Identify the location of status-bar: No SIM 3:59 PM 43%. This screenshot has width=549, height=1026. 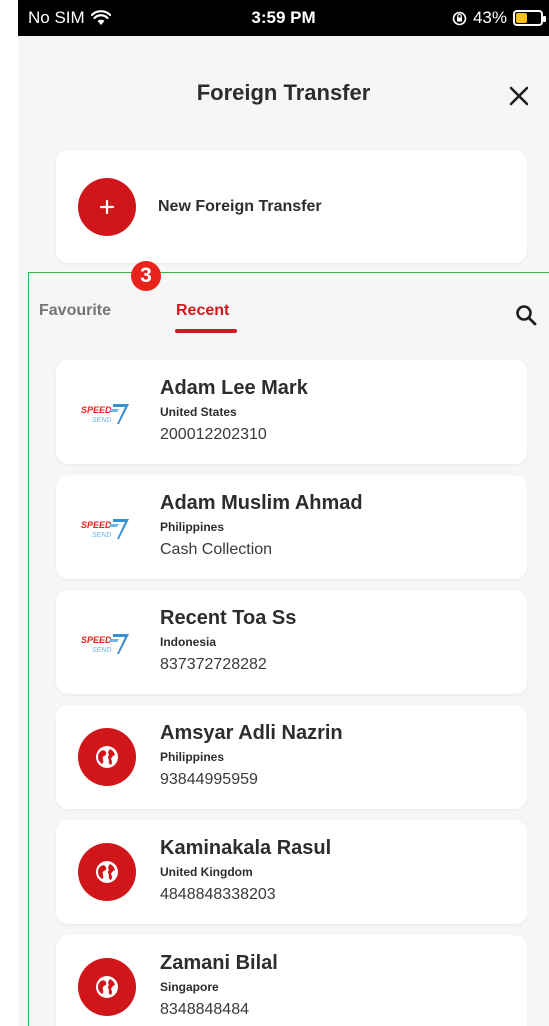
(283, 18).